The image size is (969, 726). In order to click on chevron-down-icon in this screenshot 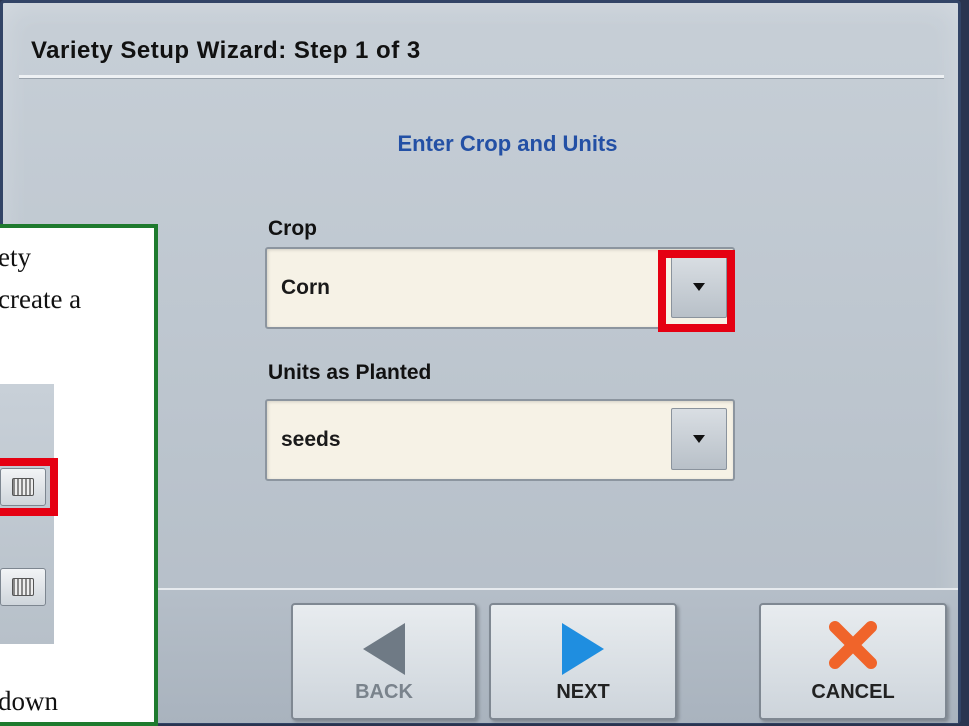, I will do `click(699, 439)`.